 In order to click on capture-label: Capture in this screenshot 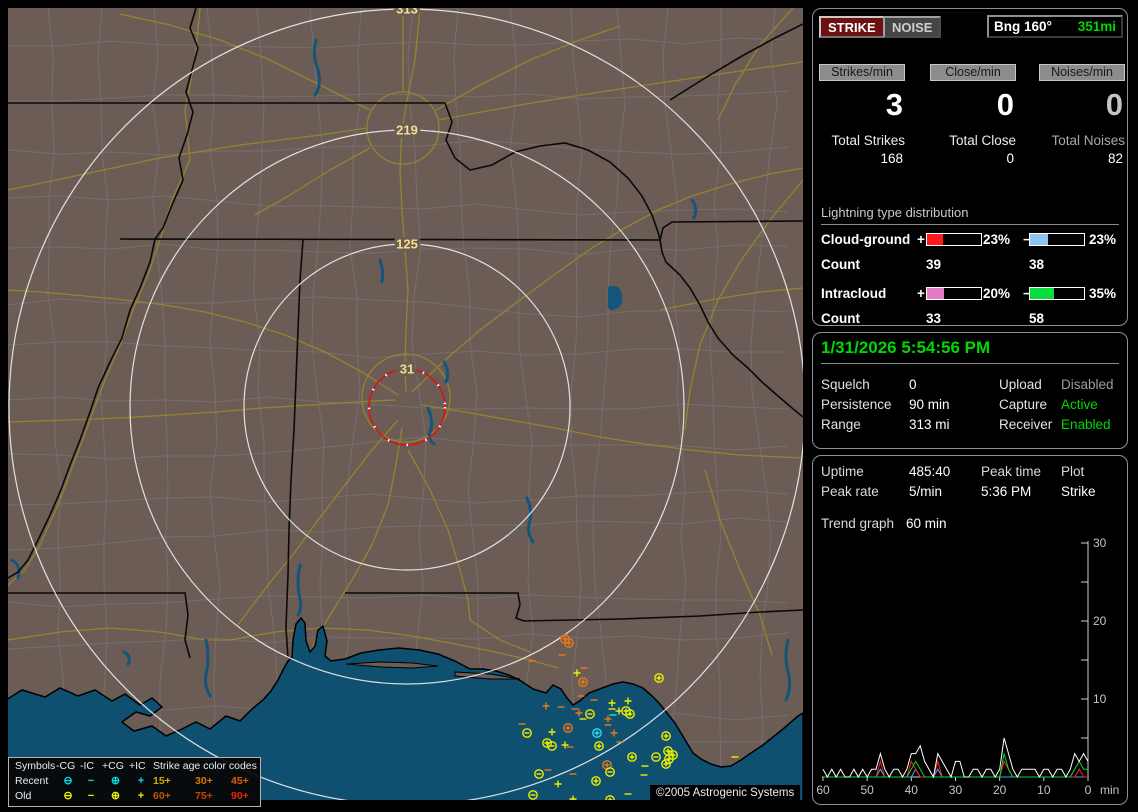, I will do `click(1023, 404)`.